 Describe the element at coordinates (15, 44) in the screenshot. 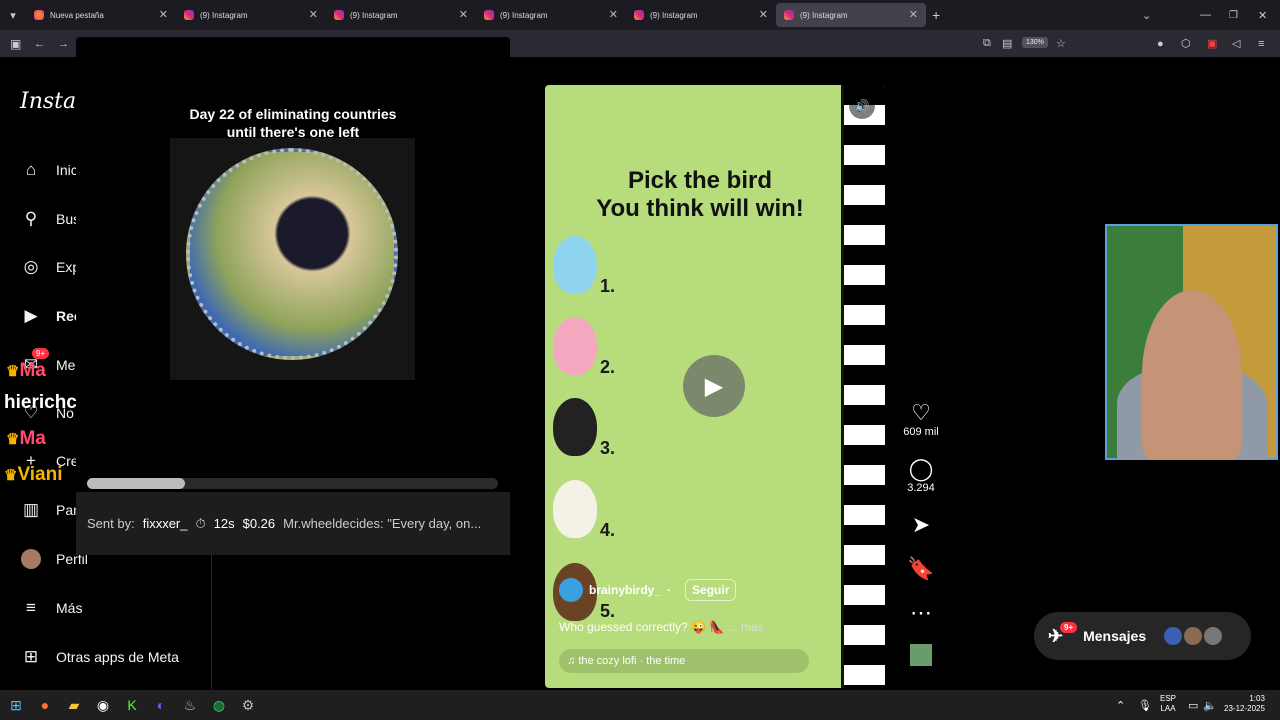

I see `sidebar-toggle-icon: ▣` at that location.